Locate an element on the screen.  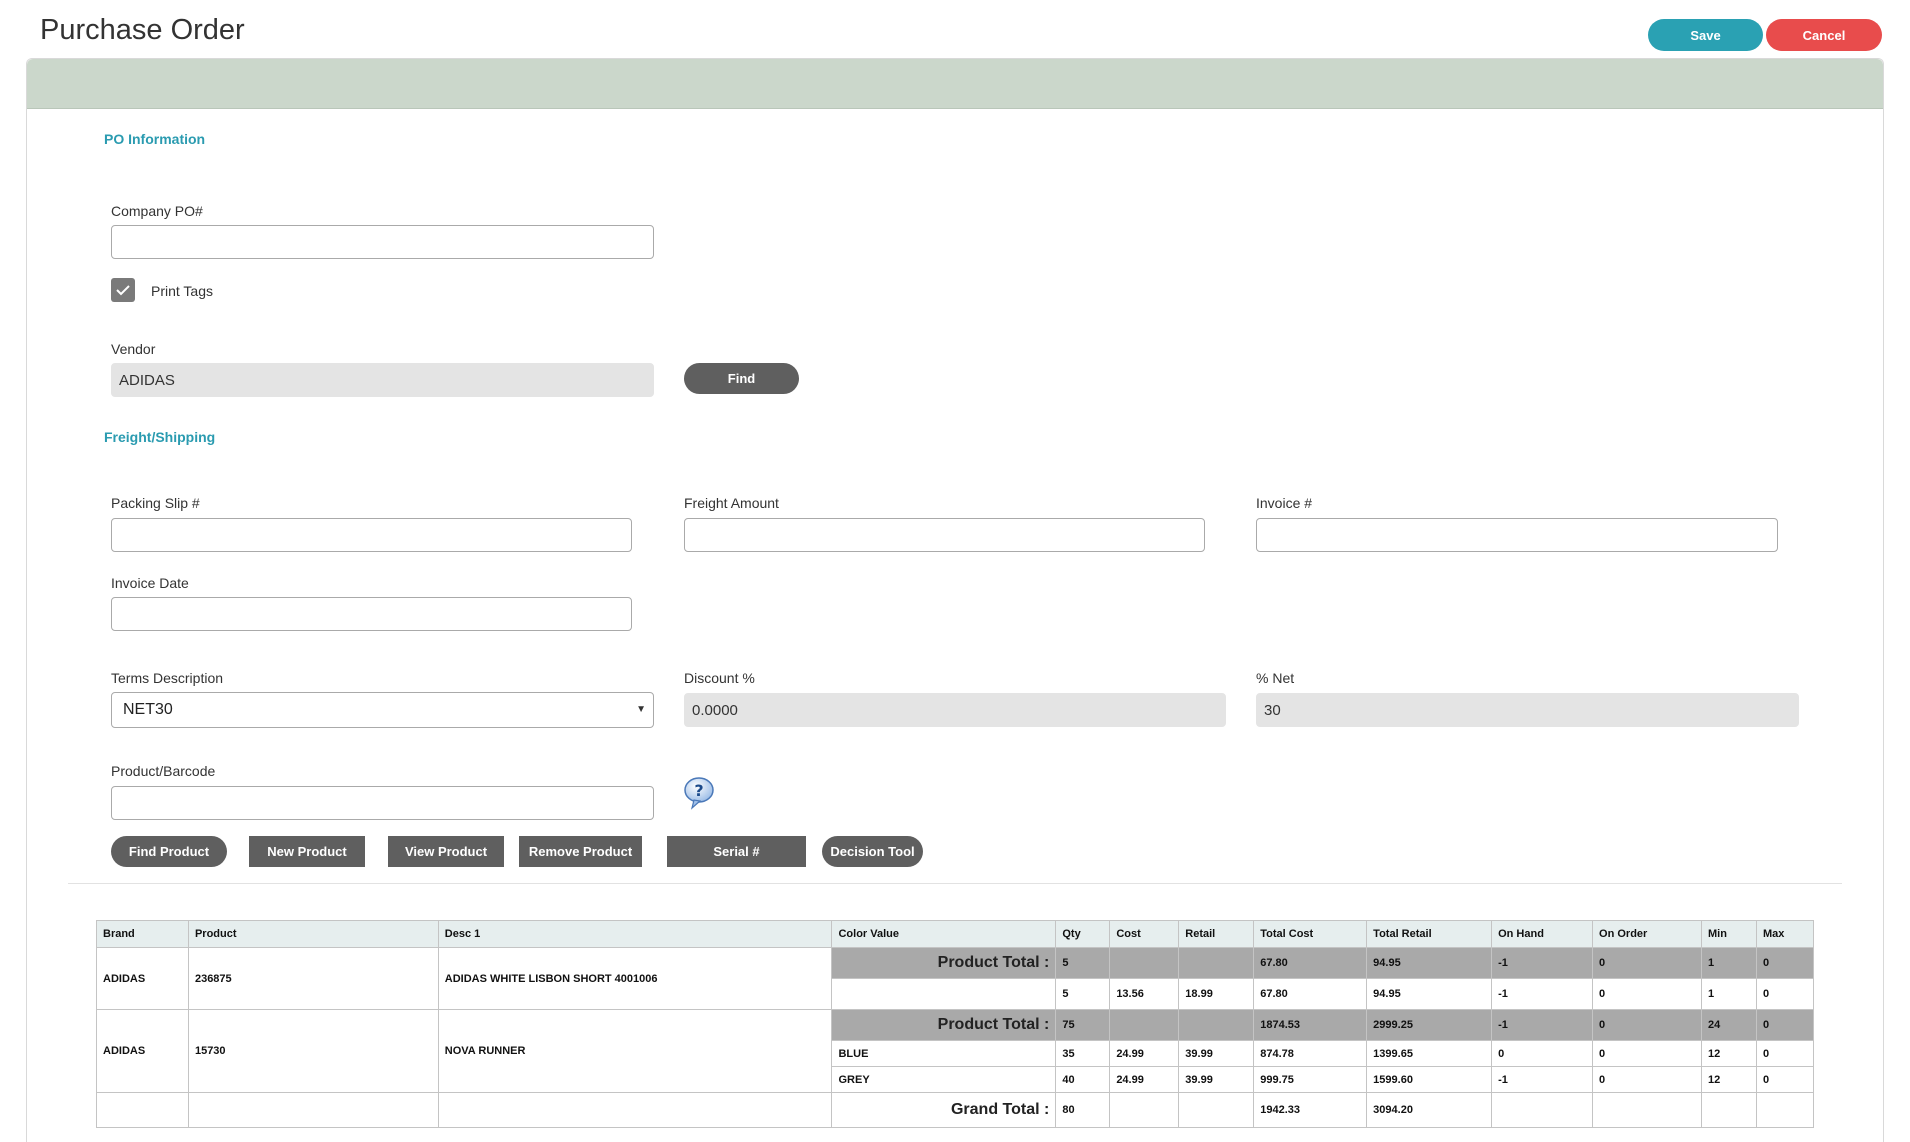
vendor-find-button: Find is located at coordinates (741, 378).